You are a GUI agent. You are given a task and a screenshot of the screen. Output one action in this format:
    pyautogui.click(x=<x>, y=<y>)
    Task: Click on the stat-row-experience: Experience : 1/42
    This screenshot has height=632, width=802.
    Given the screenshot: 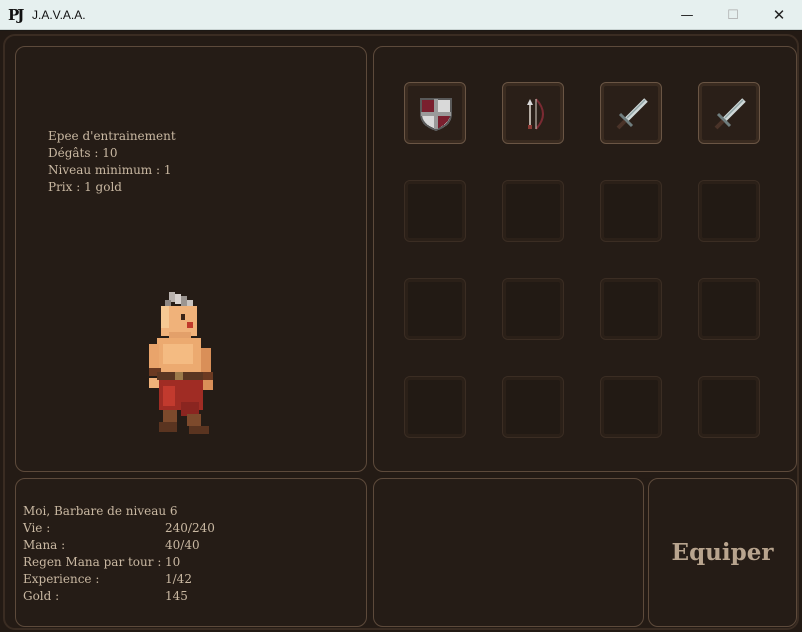 What is the action you would take?
    pyautogui.click(x=119, y=579)
    